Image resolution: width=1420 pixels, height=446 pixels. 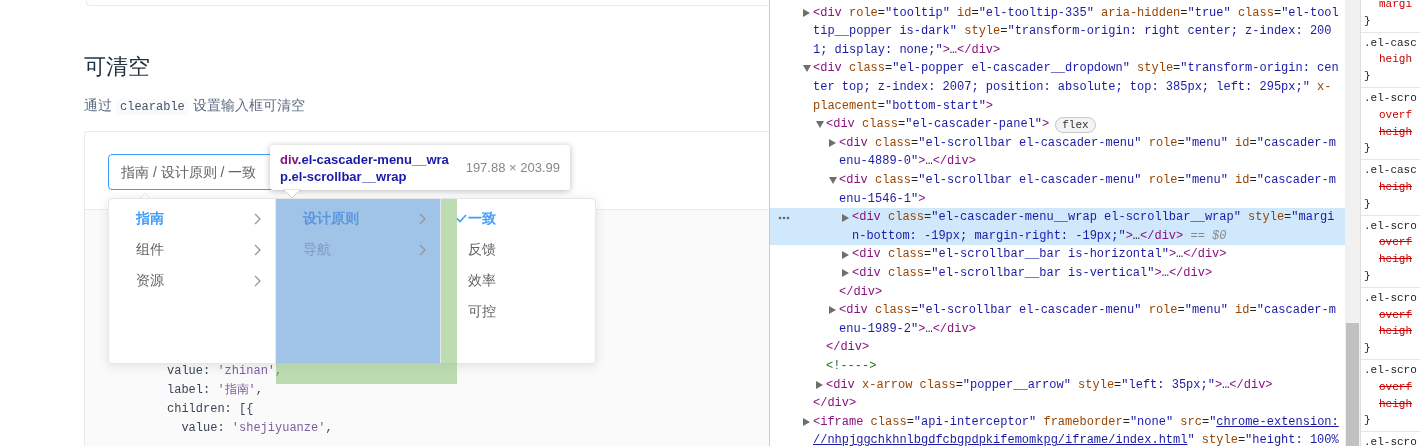 I want to click on code-line: <!---->, so click(x=851, y=366).